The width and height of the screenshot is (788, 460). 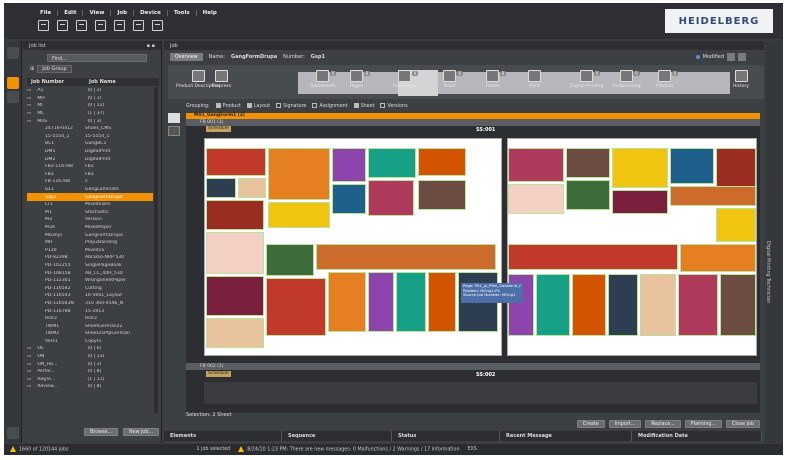 I want to click on job-folder-row: ▭ ML (1 | 37), so click(x=90, y=114).